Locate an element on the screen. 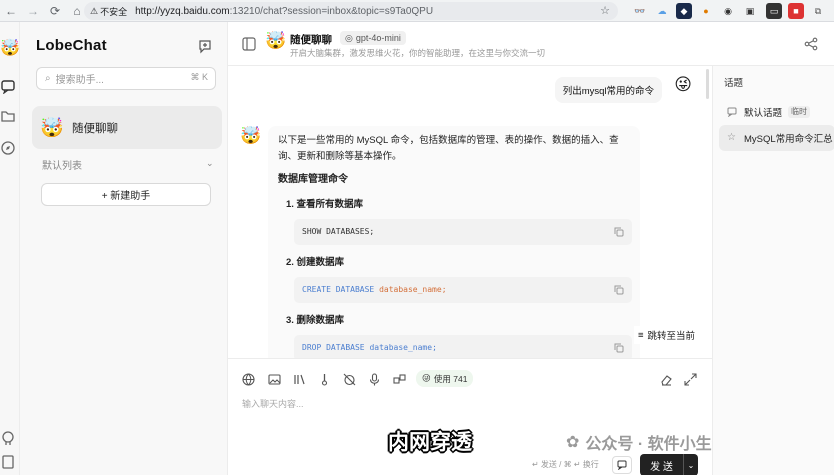  new-chat-icon is located at coordinates (205, 46).